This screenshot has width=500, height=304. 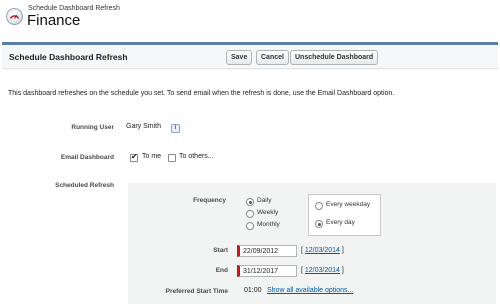 I want to click on frequency-daily-radio, so click(x=250, y=202).